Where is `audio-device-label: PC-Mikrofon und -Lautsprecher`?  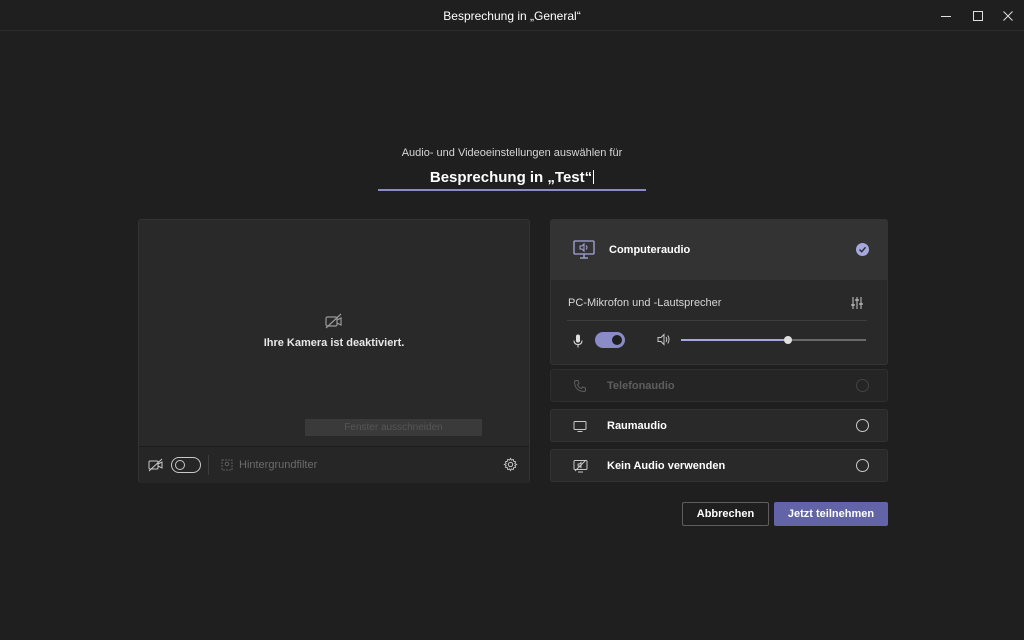
audio-device-label: PC-Mikrofon und -Lautsprecher is located at coordinates (645, 303).